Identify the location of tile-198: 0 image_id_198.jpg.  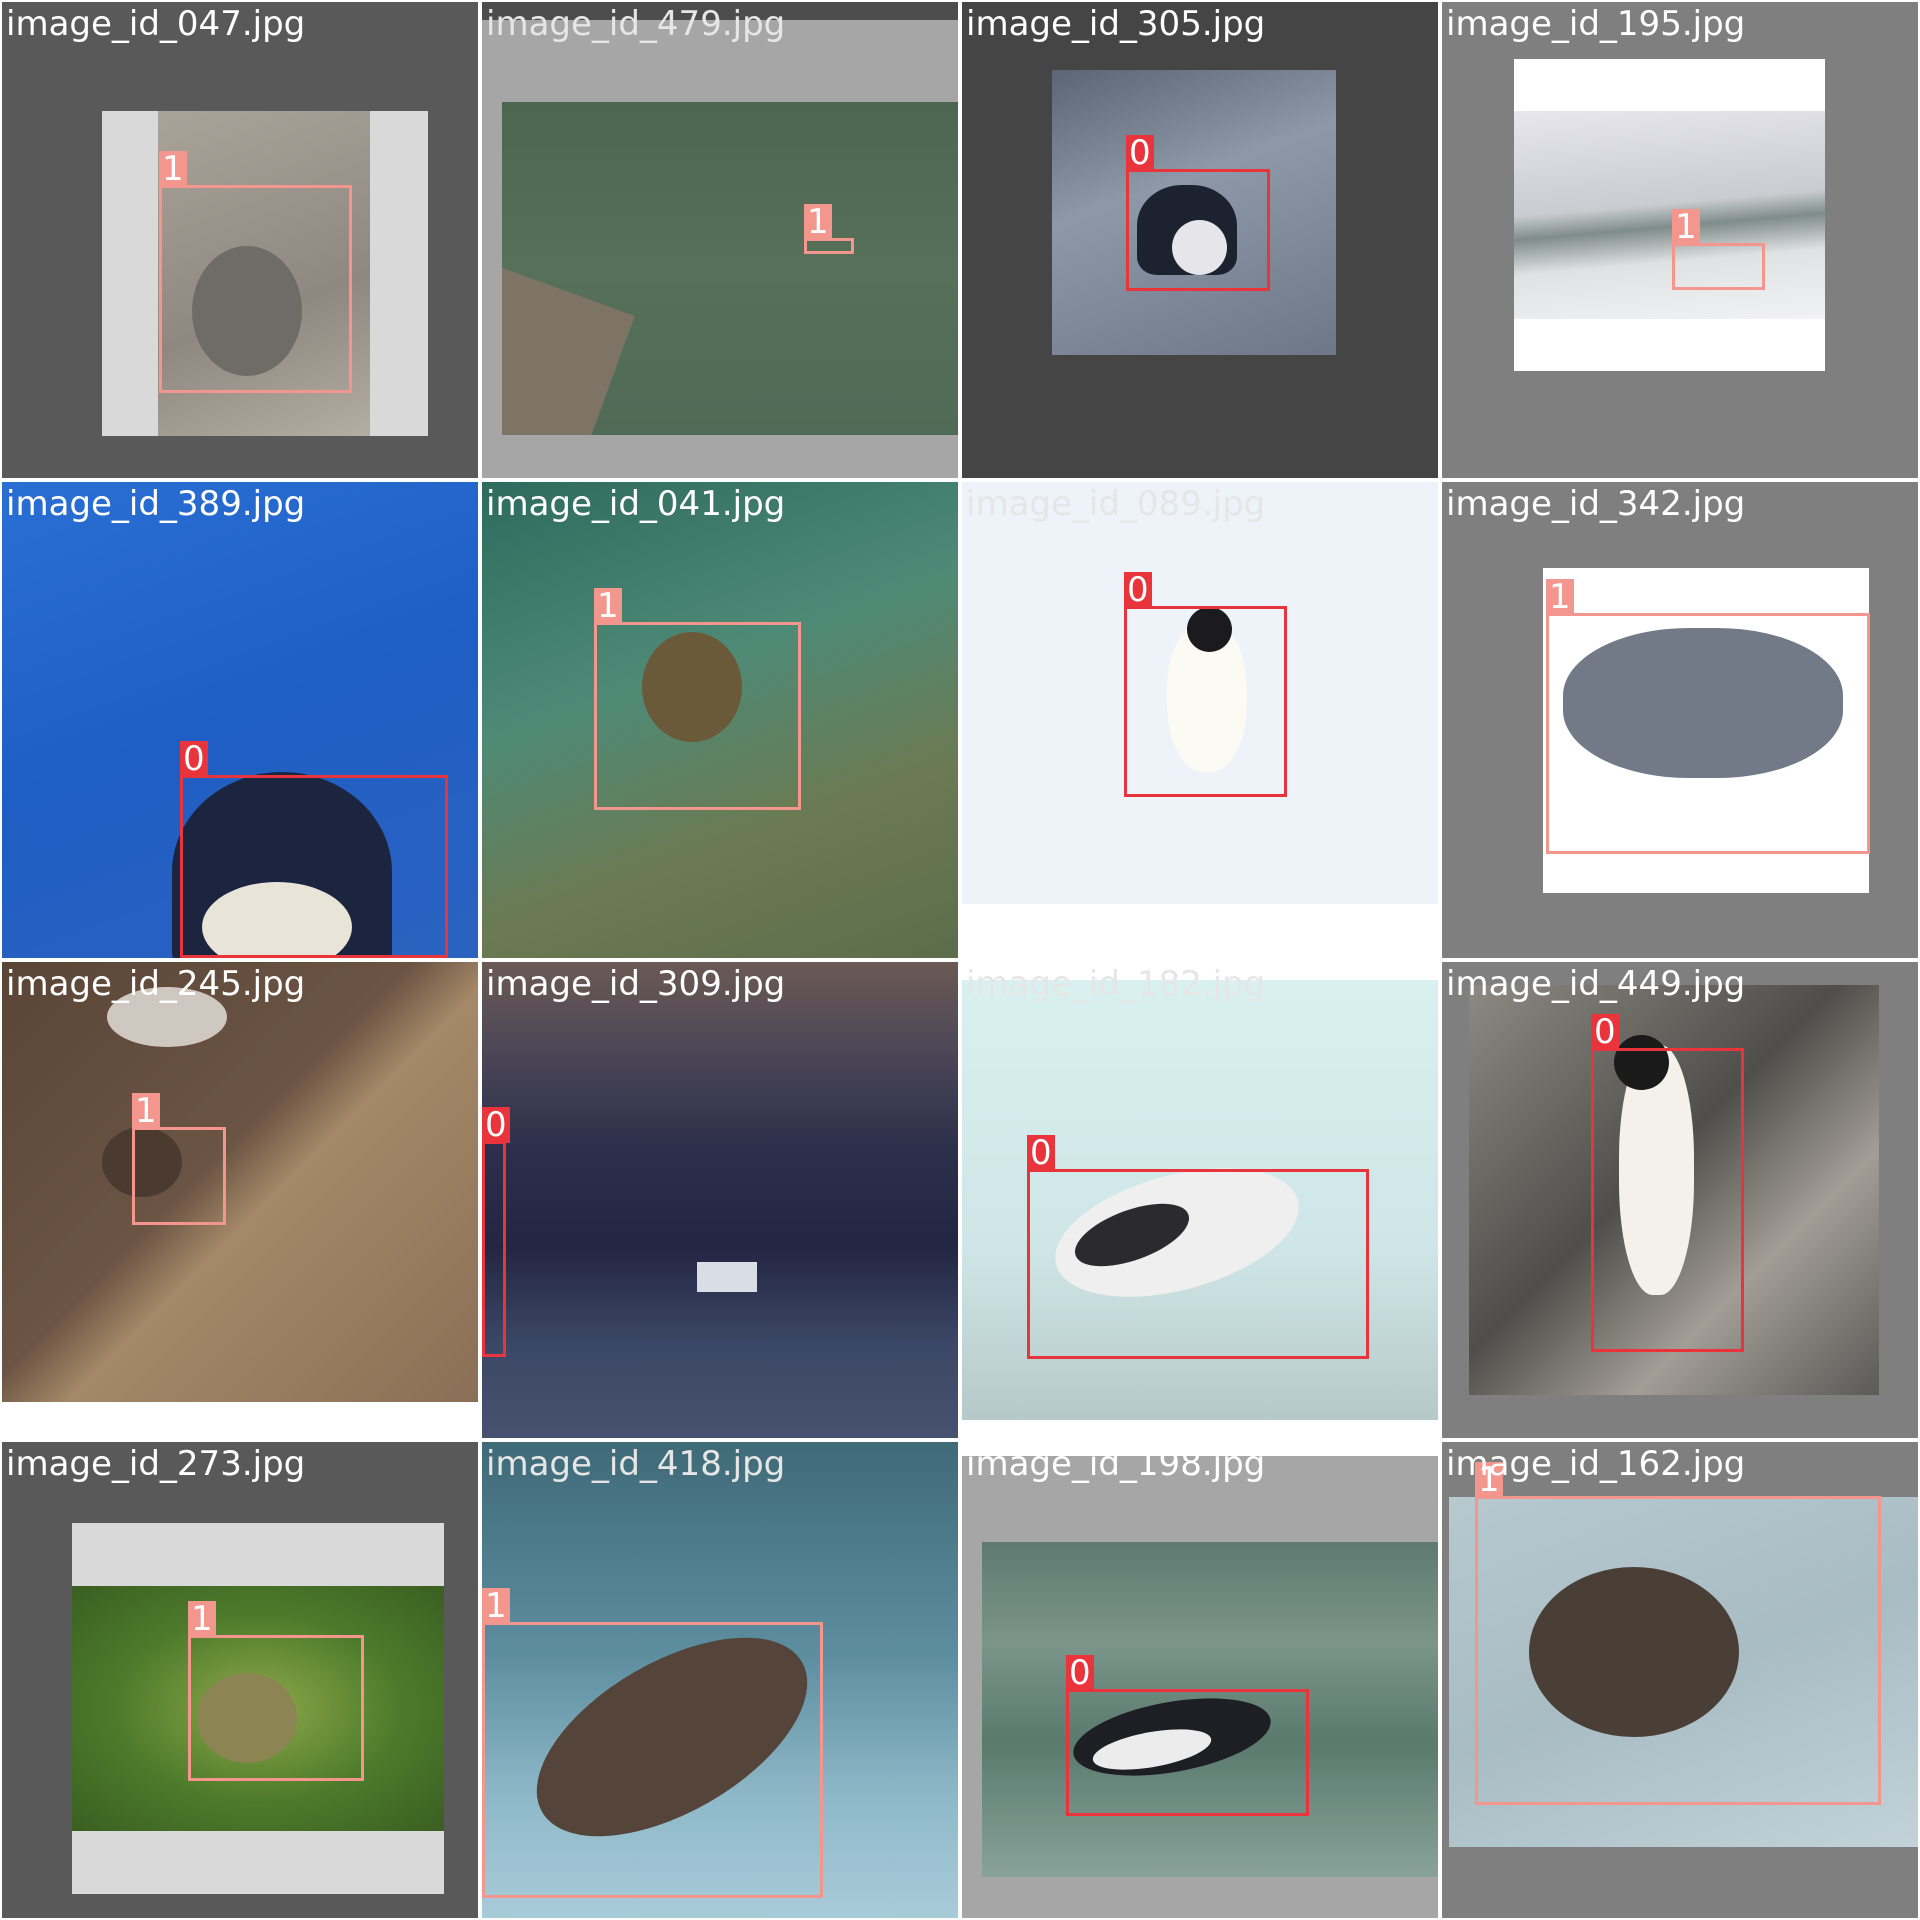
(1200, 1680).